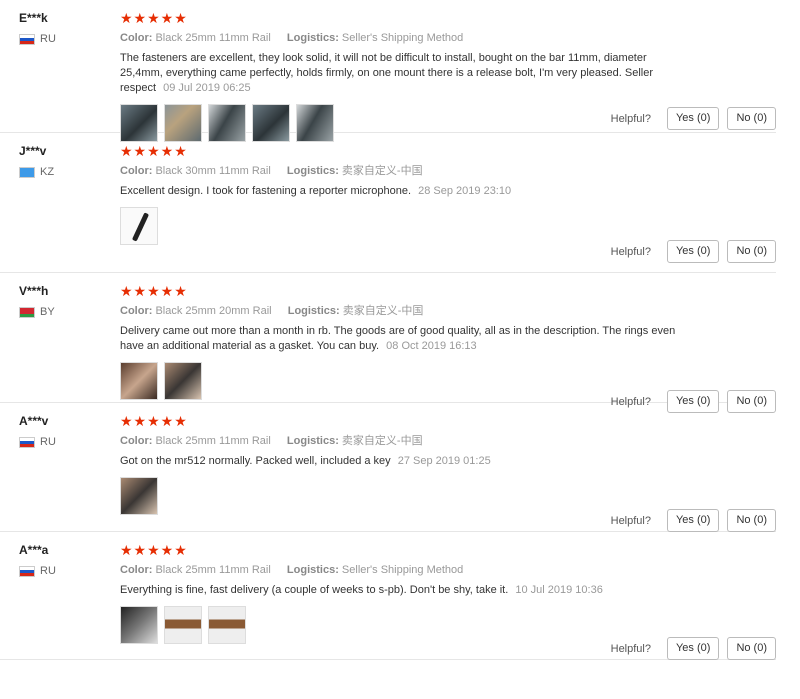 The width and height of the screenshot is (800, 699). Describe the element at coordinates (431, 346) in the screenshot. I see `review-date: 08 Oct 2019 16:13` at that location.